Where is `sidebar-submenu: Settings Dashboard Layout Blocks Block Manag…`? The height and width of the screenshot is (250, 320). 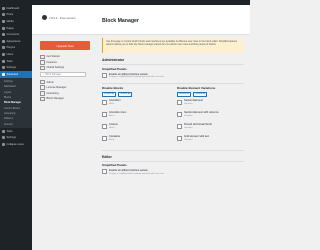
sidebar-submenu: Settings Dashboard Layout Blocks Block Manag… is located at coordinates (16, 103).